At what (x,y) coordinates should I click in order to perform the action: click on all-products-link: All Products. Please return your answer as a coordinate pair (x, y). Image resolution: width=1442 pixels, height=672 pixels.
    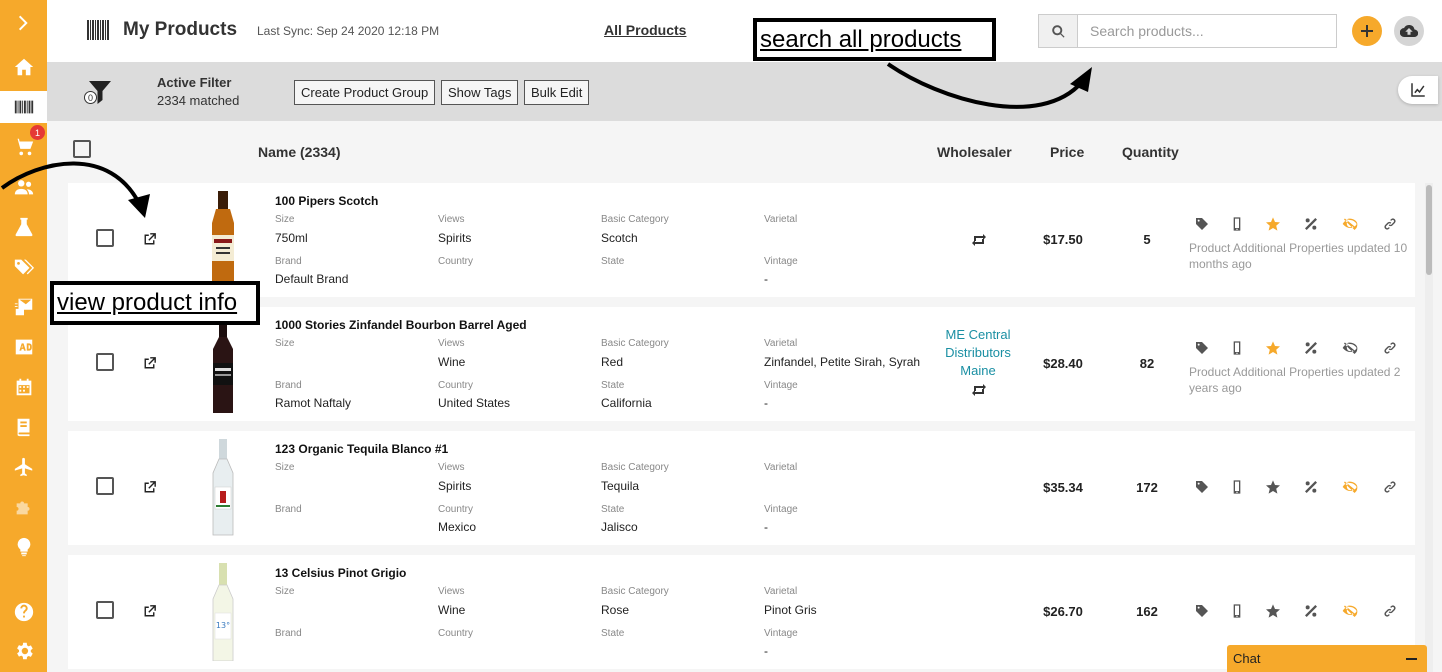
    Looking at the image, I should click on (645, 30).